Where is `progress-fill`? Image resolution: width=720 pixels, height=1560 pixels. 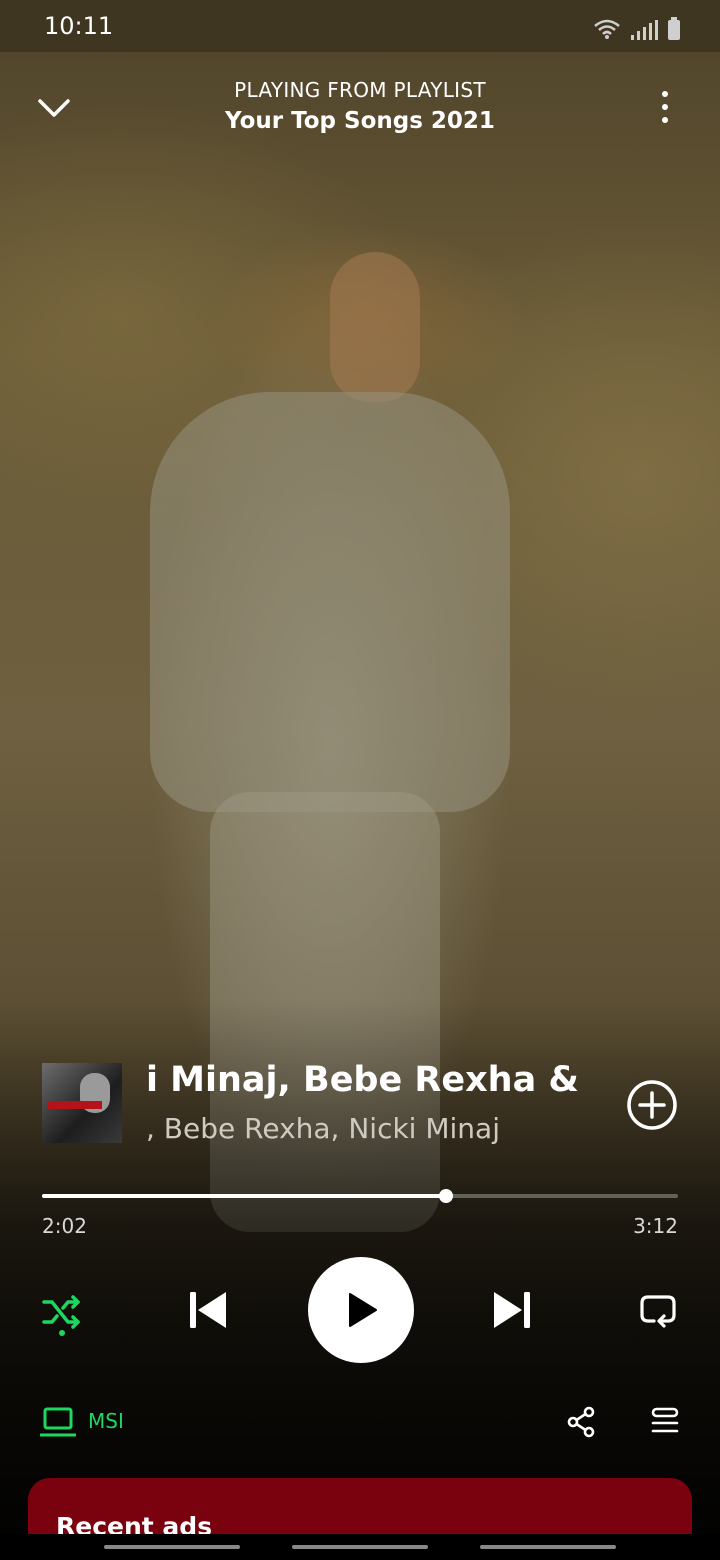
progress-fill is located at coordinates (244, 1196).